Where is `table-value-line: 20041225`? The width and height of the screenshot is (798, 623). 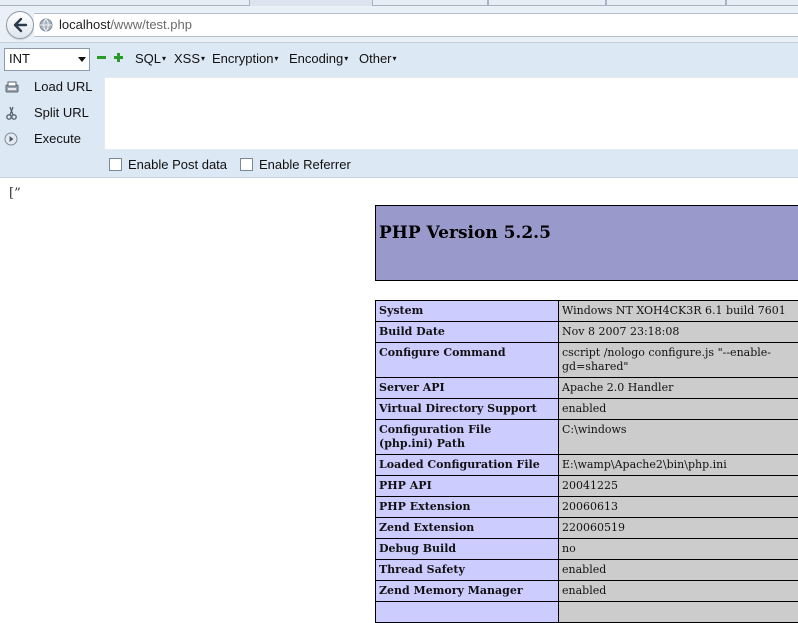 table-value-line: 20041225 is located at coordinates (590, 485).